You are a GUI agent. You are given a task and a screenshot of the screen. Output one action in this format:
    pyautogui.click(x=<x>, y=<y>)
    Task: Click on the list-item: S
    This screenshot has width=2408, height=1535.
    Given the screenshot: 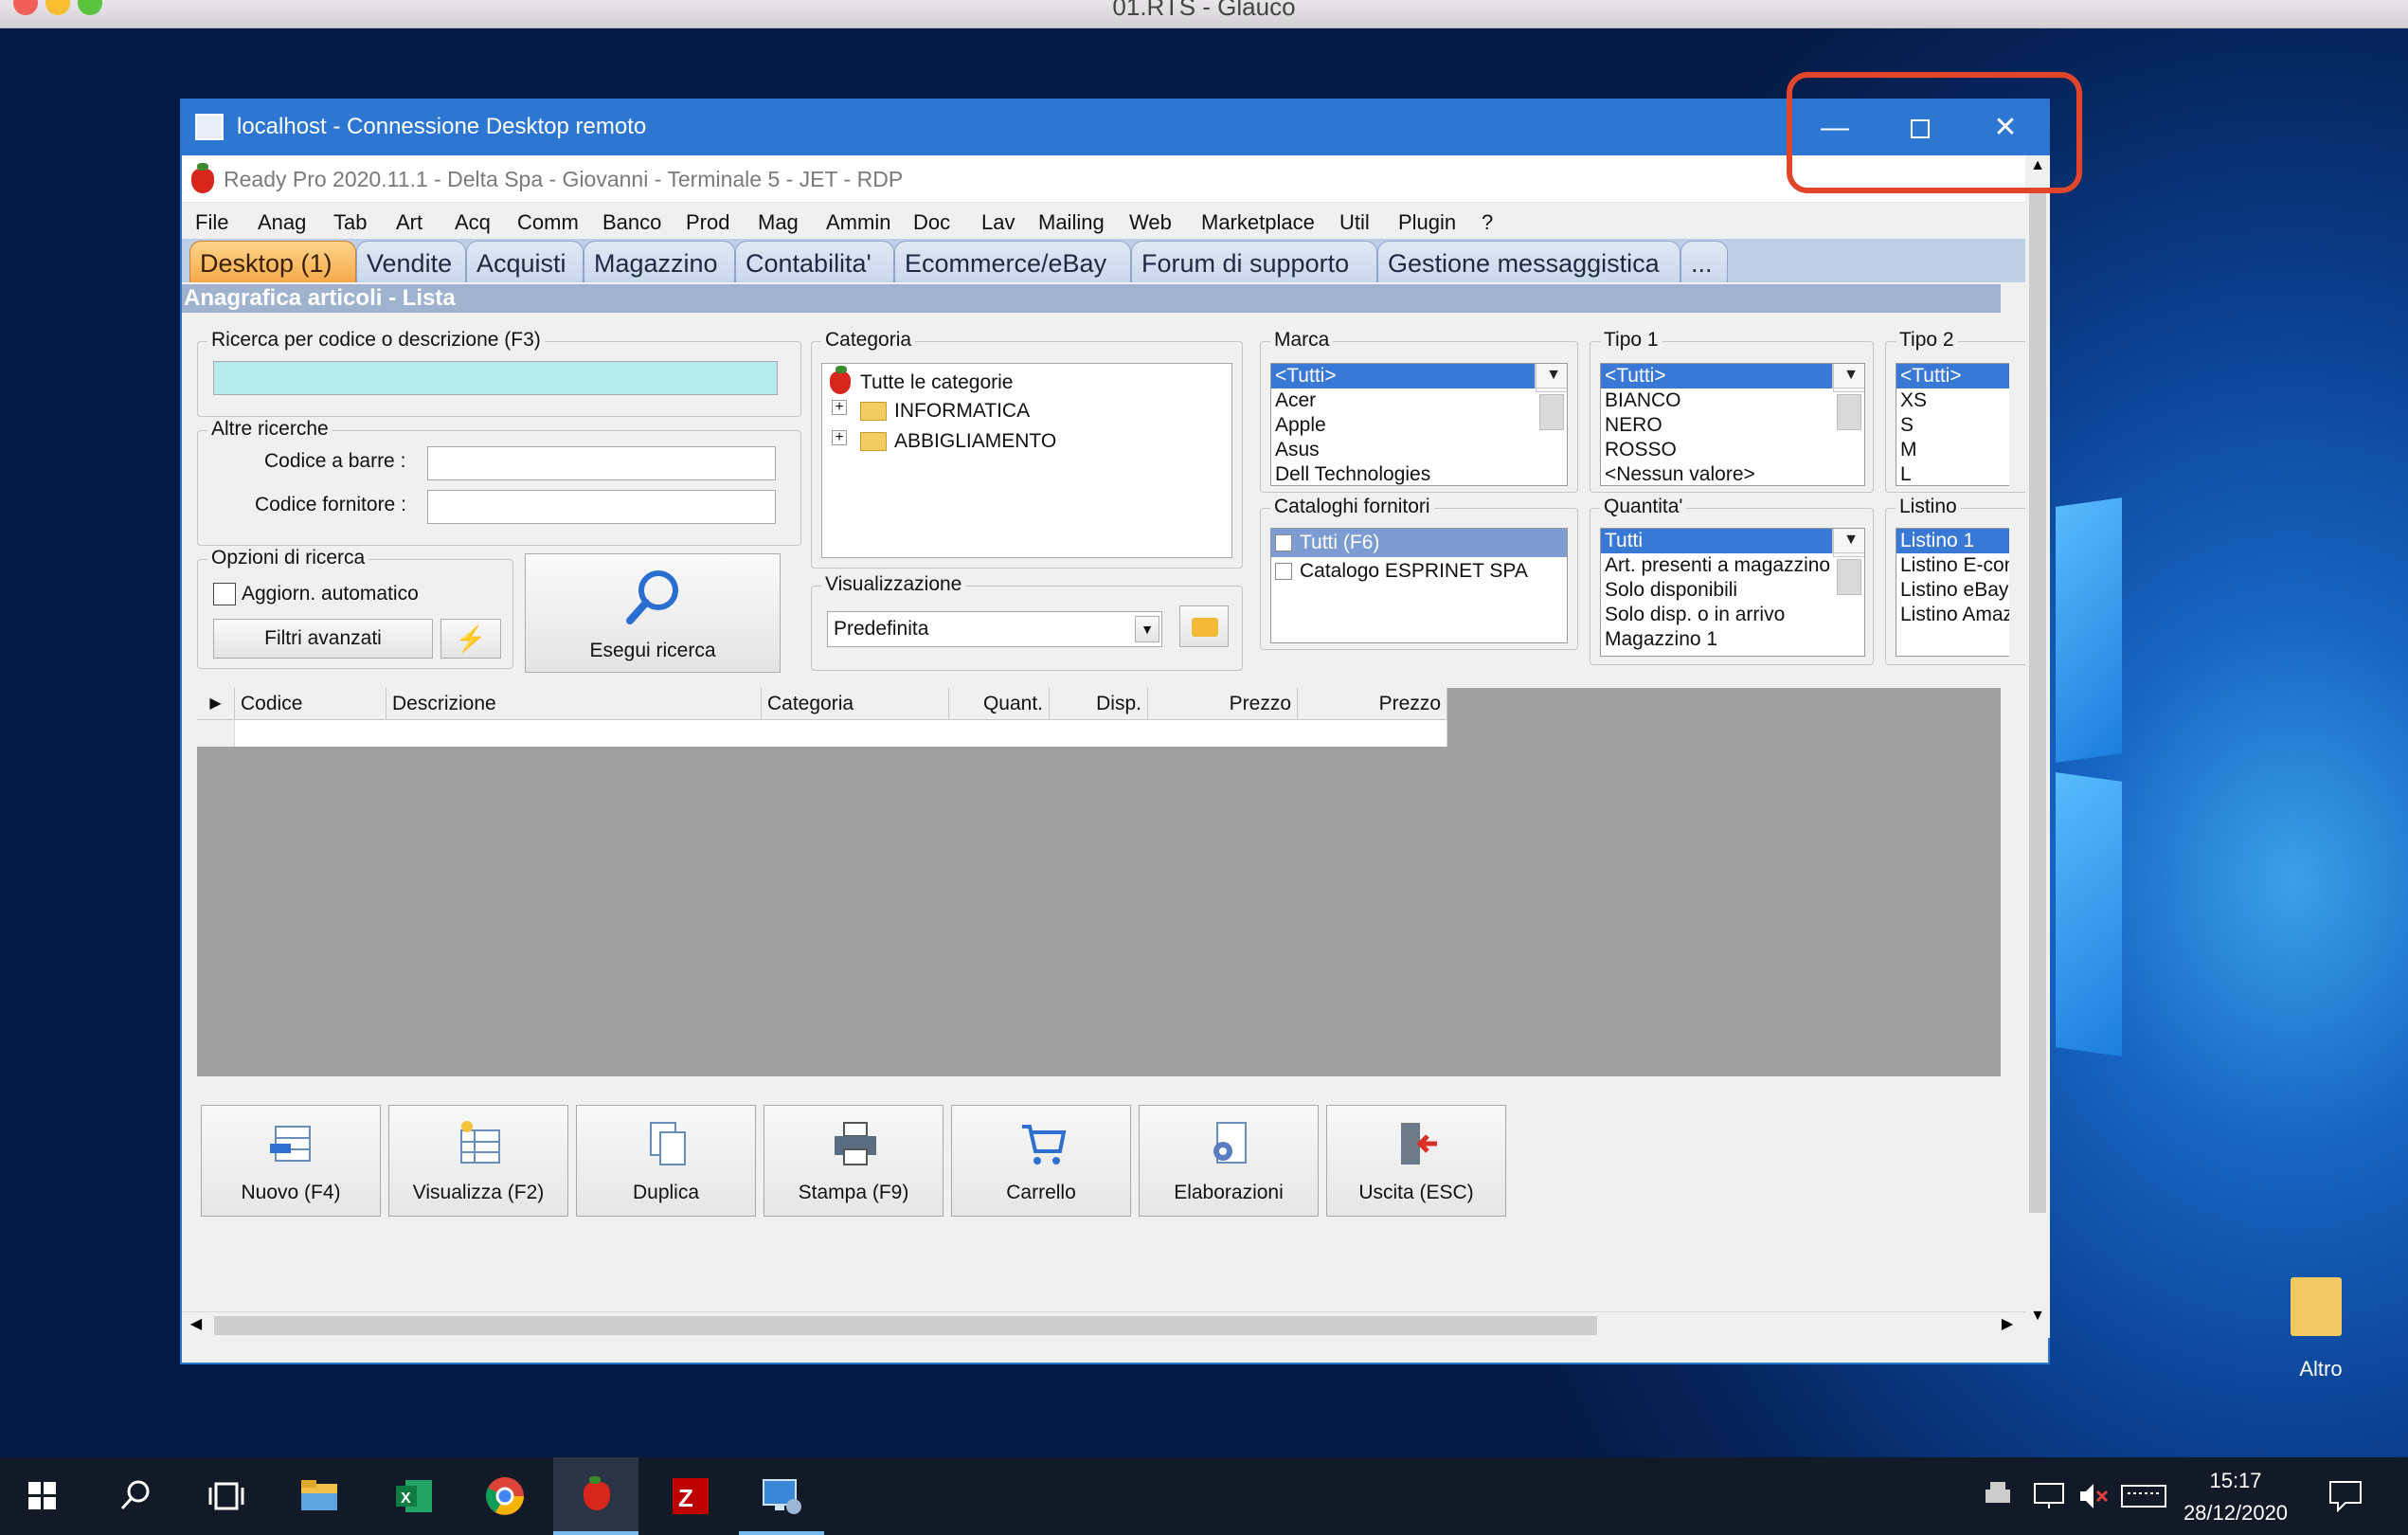 What is the action you would take?
    pyautogui.click(x=1952, y=425)
    